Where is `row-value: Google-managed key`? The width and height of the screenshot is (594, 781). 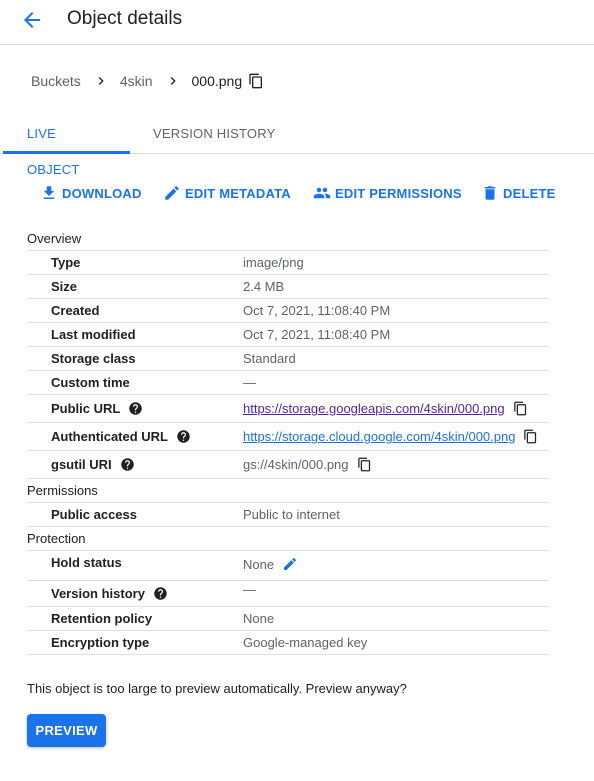
row-value: Google-managed key is located at coordinates (305, 642).